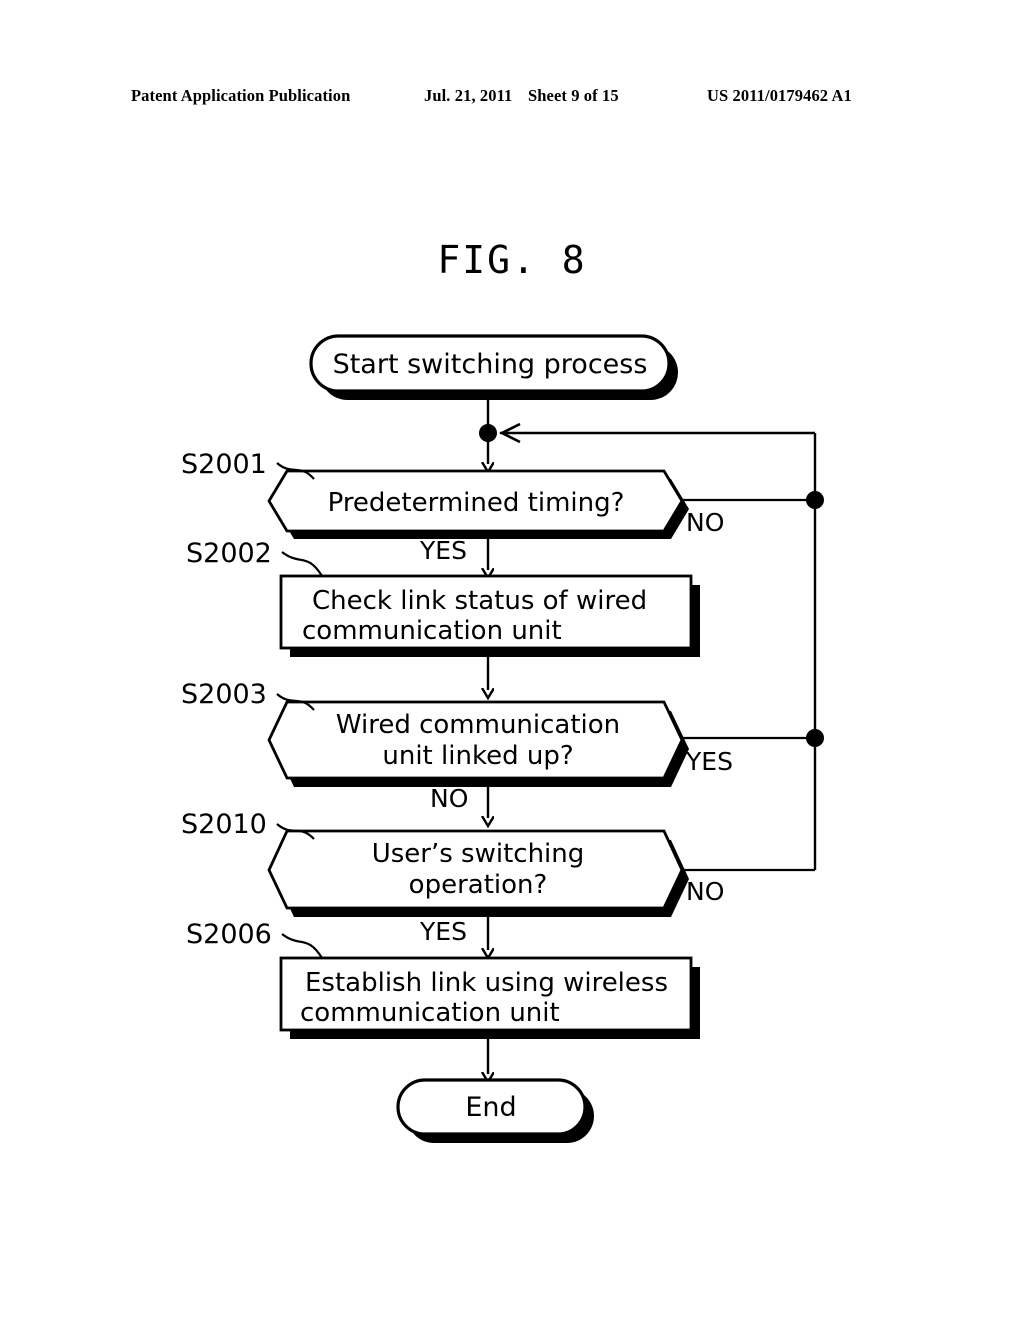 The height and width of the screenshot is (1320, 1024). What do you see at coordinates (490, 1107) in the screenshot?
I see `node-end-label: End` at bounding box center [490, 1107].